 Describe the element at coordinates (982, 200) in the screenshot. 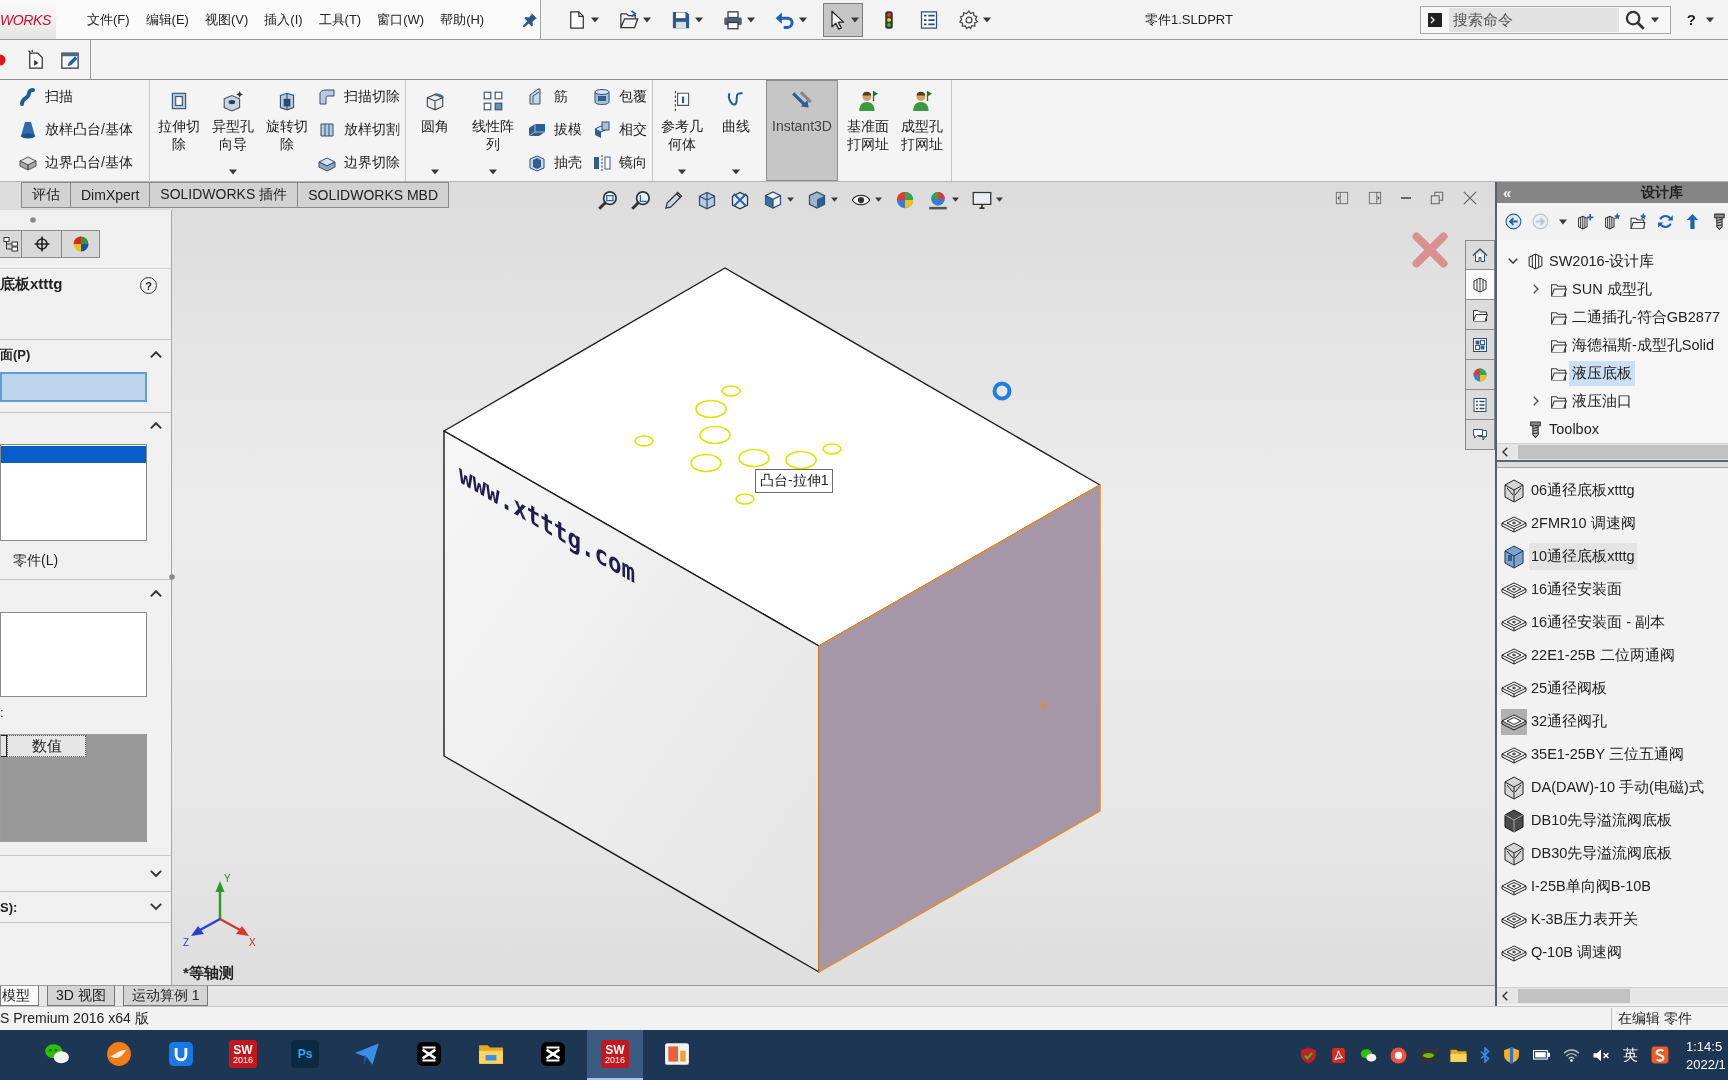

I see `monitor-icon` at that location.